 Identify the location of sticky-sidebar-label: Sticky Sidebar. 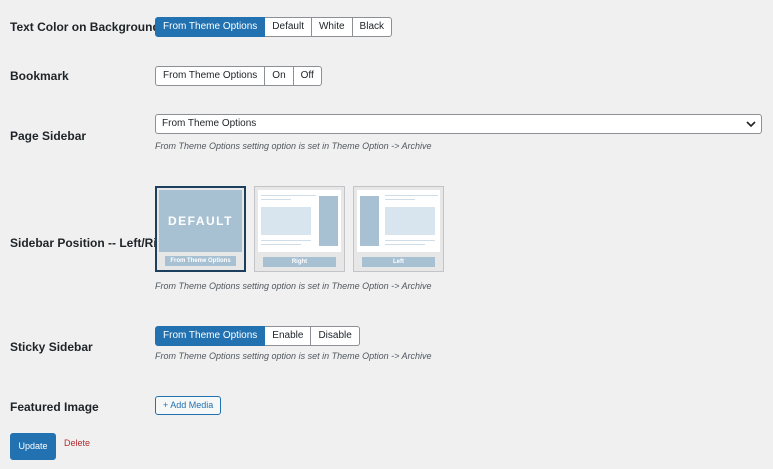
(51, 347).